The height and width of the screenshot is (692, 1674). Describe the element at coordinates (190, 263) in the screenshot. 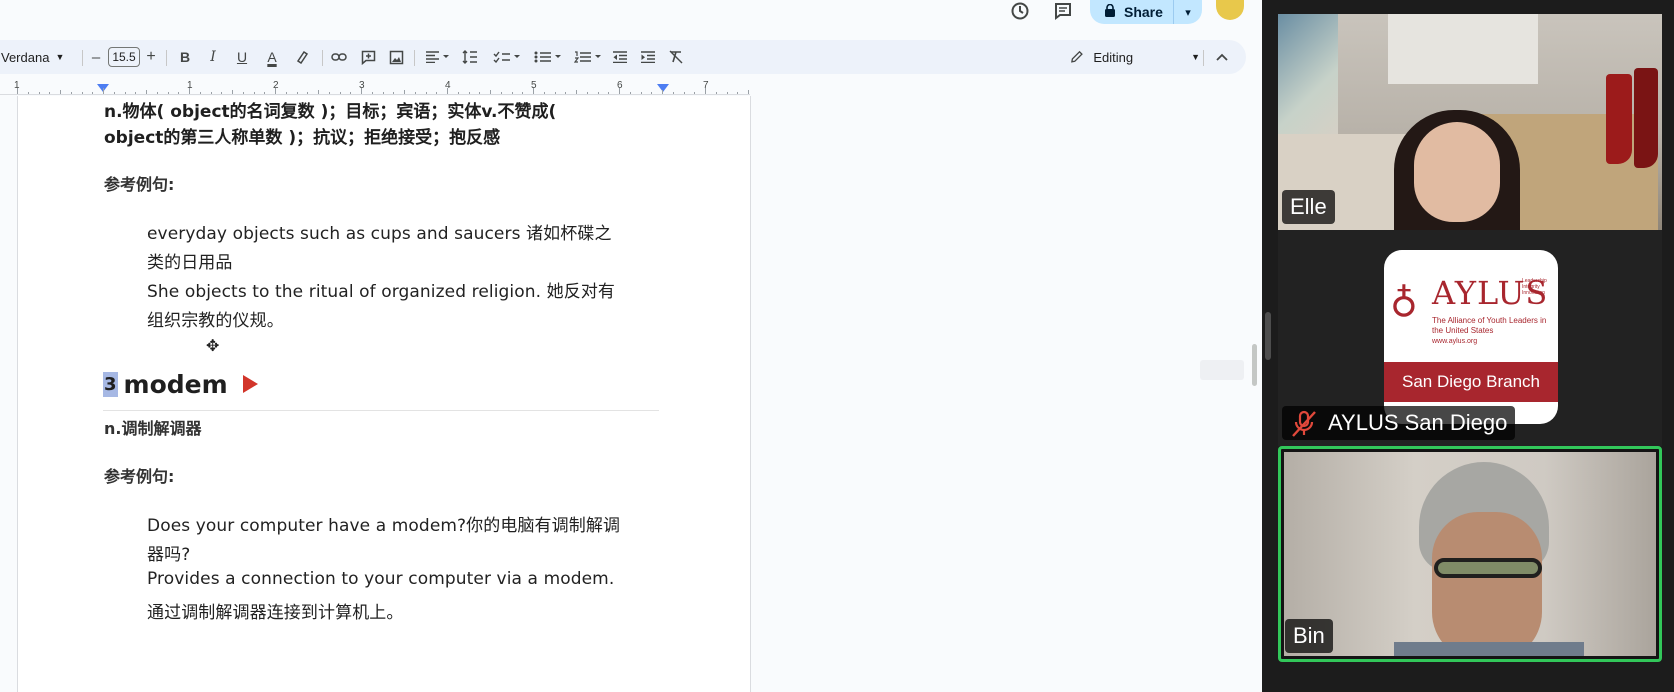

I see `example-sentence: 类的日用品` at that location.